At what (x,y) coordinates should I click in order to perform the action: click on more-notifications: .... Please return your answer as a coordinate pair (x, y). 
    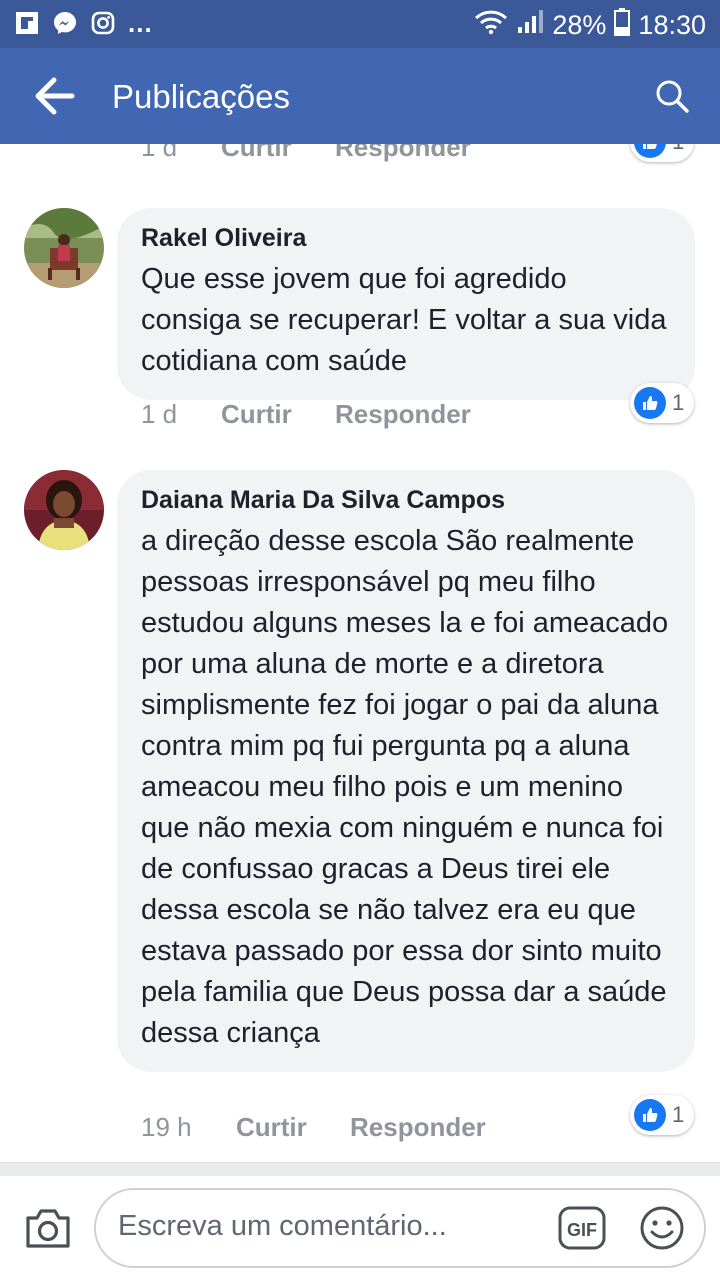
    Looking at the image, I should click on (140, 23).